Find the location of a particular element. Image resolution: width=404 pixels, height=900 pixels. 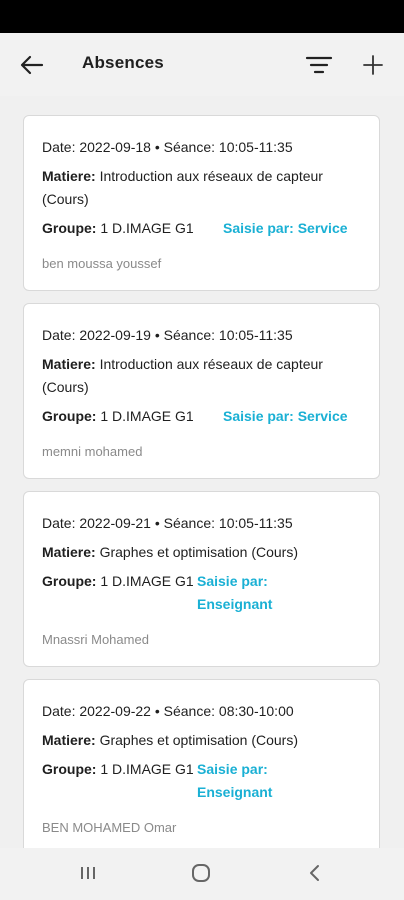

filter-button is located at coordinates (319, 65).